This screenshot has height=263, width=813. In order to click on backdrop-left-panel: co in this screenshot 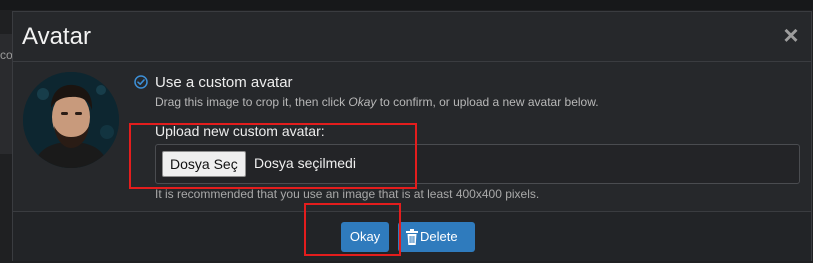, I will do `click(6, 94)`.